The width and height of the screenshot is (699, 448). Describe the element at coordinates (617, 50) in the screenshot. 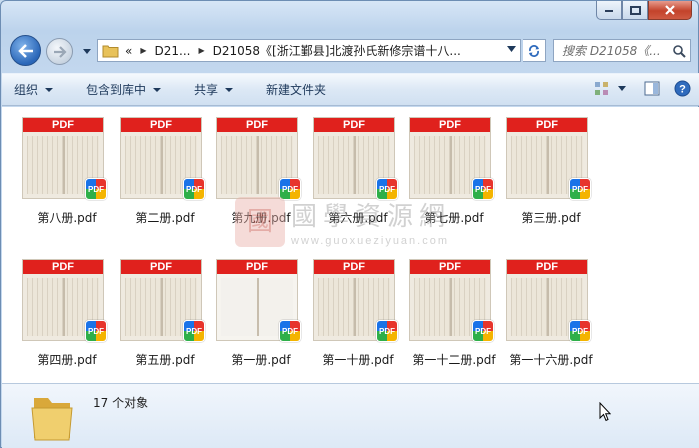

I see `search-input` at that location.